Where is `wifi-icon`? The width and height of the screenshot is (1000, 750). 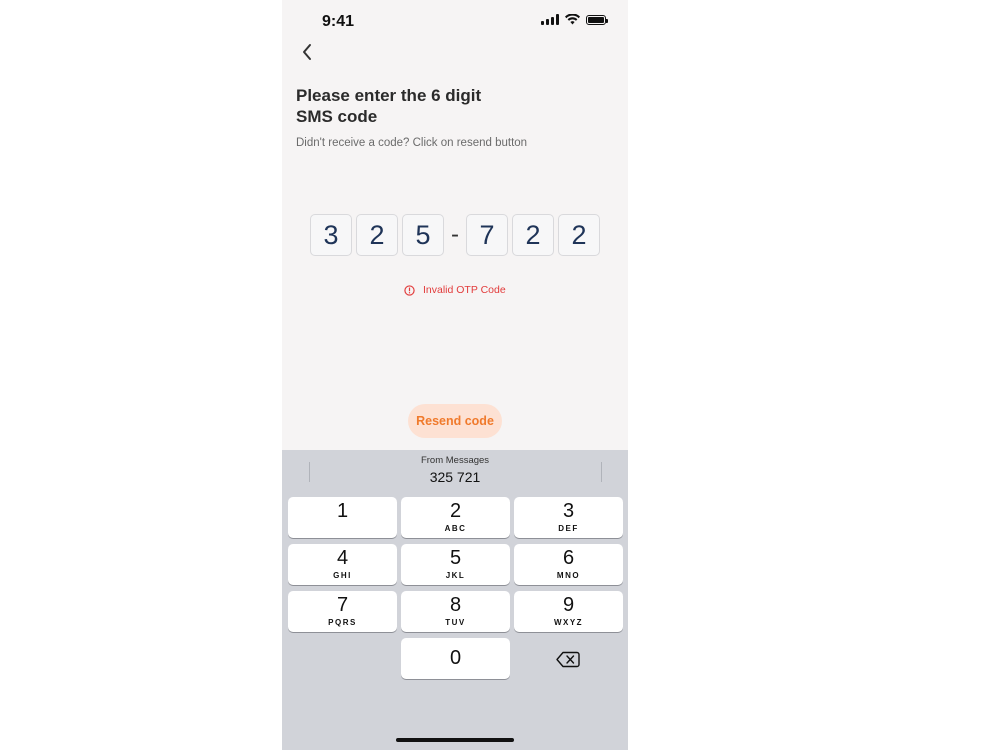 wifi-icon is located at coordinates (572, 19).